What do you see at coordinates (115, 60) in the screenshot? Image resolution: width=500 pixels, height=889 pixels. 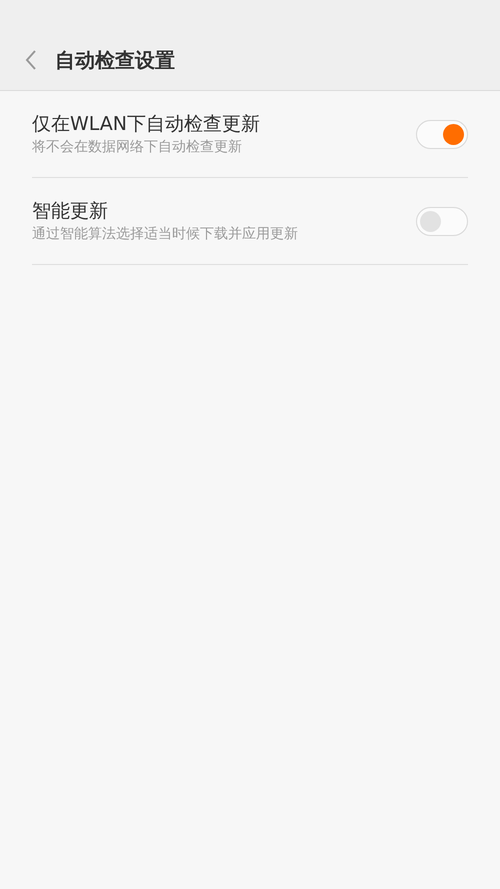 I see `page-title: 自动检查设置` at bounding box center [115, 60].